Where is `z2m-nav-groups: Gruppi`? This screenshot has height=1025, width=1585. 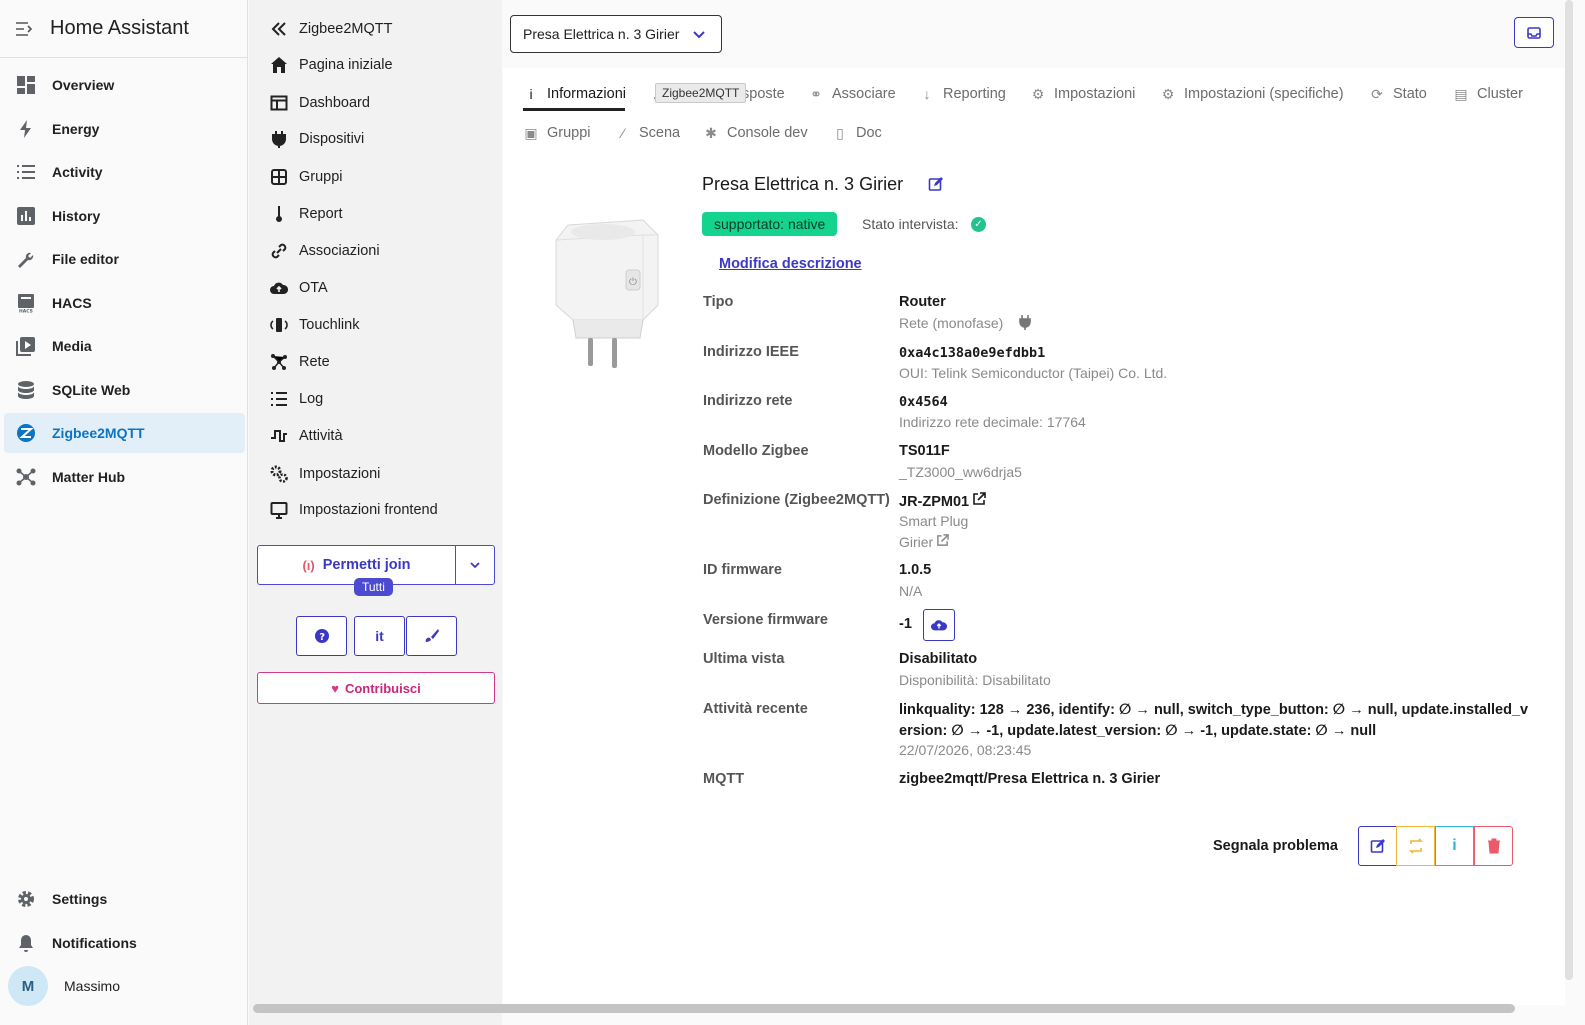
z2m-nav-groups: Gruppi is located at coordinates (306, 177).